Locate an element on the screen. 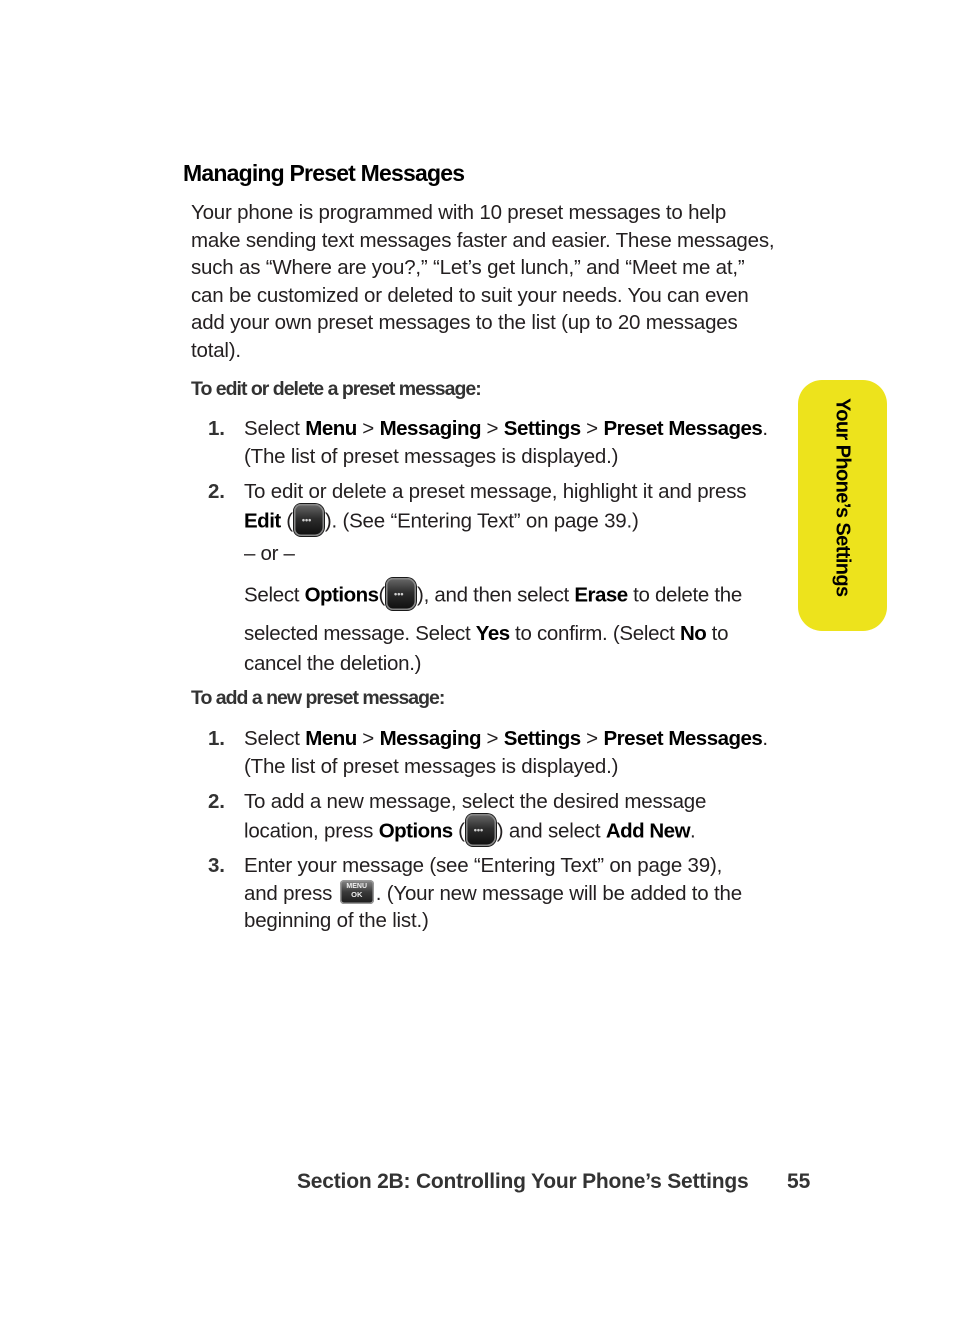 This screenshot has height=1336, width=954. menu-ok-key-icon: MENU OK is located at coordinates (356, 892).